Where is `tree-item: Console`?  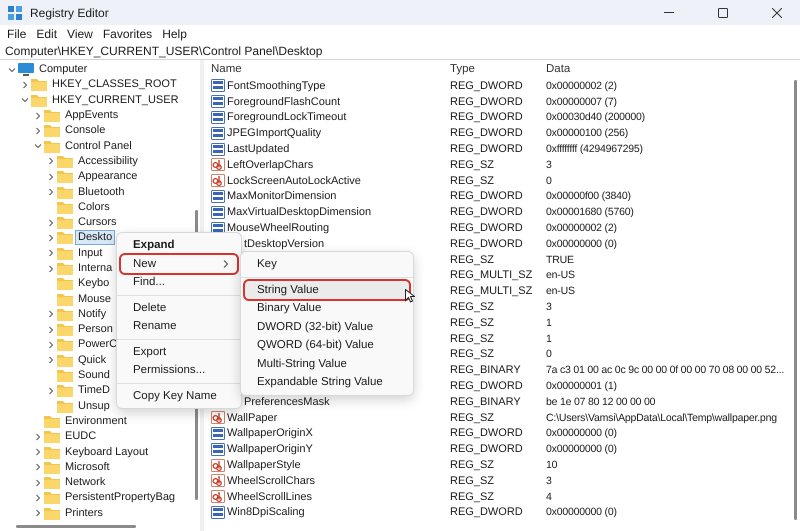
tree-item: Console is located at coordinates (85, 130).